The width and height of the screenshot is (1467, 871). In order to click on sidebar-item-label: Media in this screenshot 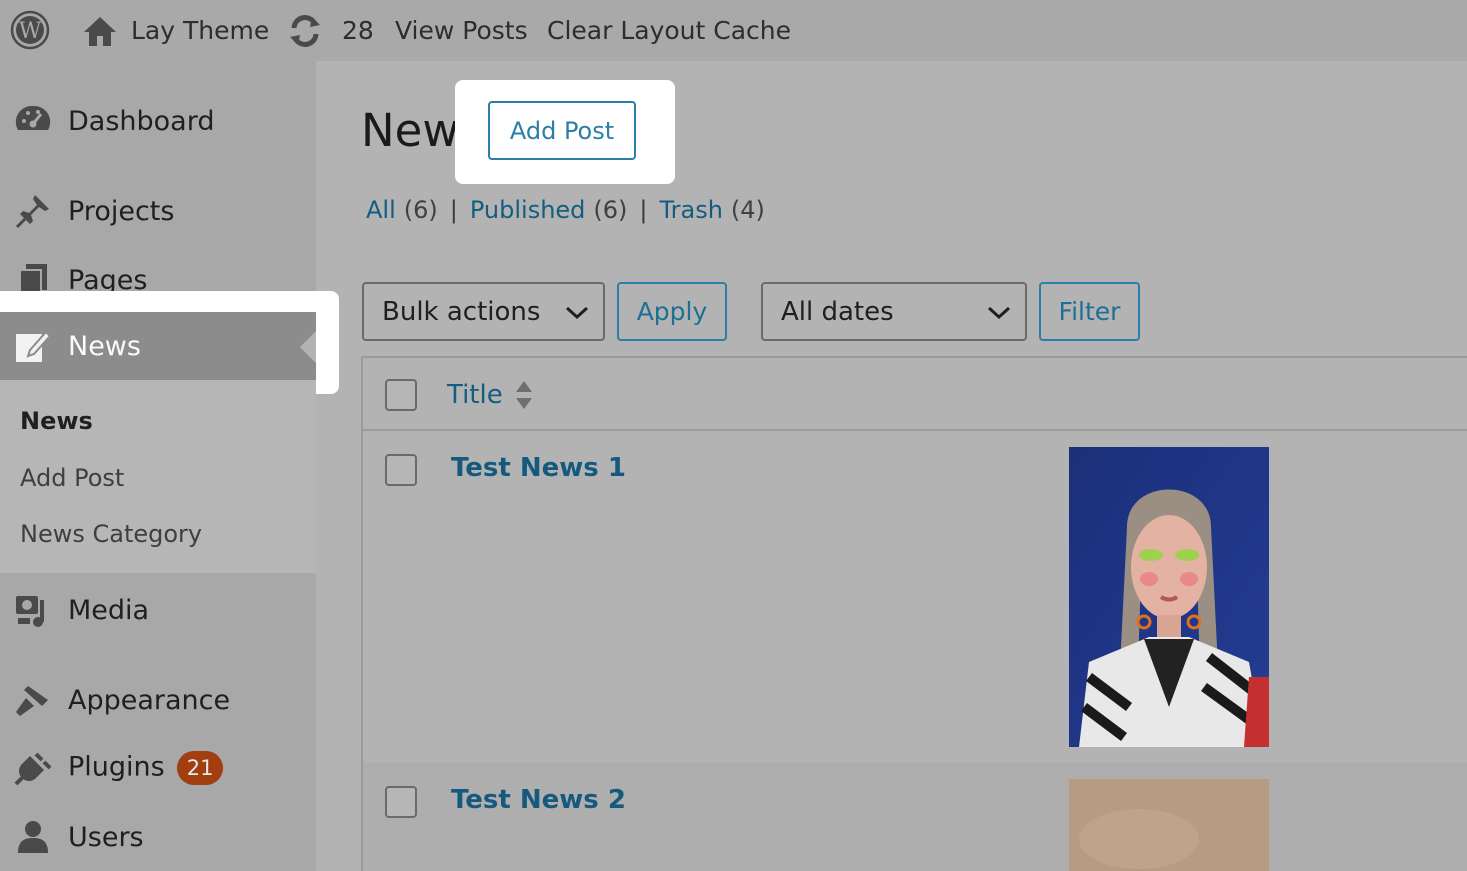, I will do `click(109, 610)`.